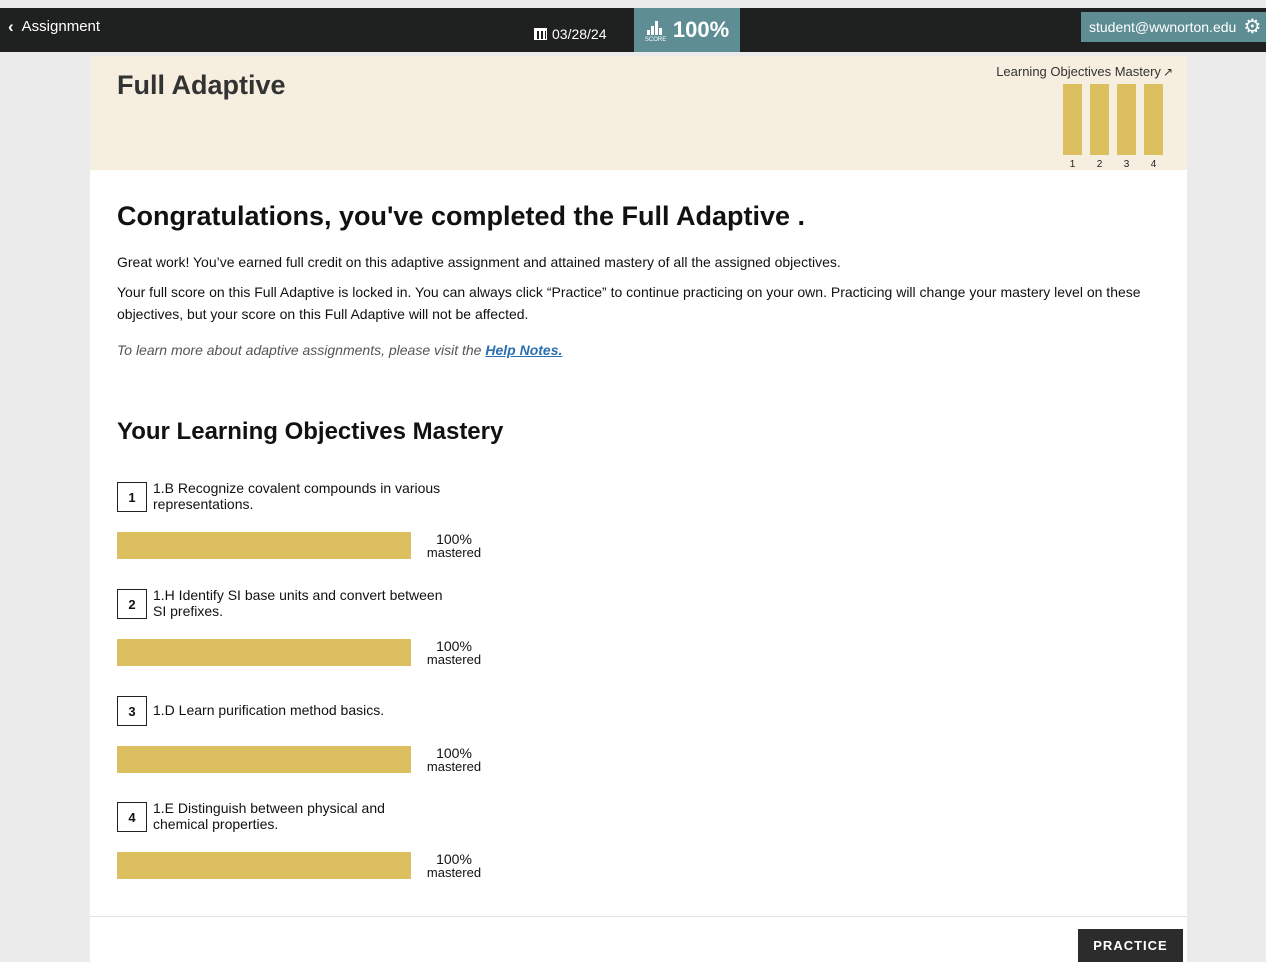 This screenshot has height=962, width=1266. I want to click on objective-number: 3, so click(132, 711).